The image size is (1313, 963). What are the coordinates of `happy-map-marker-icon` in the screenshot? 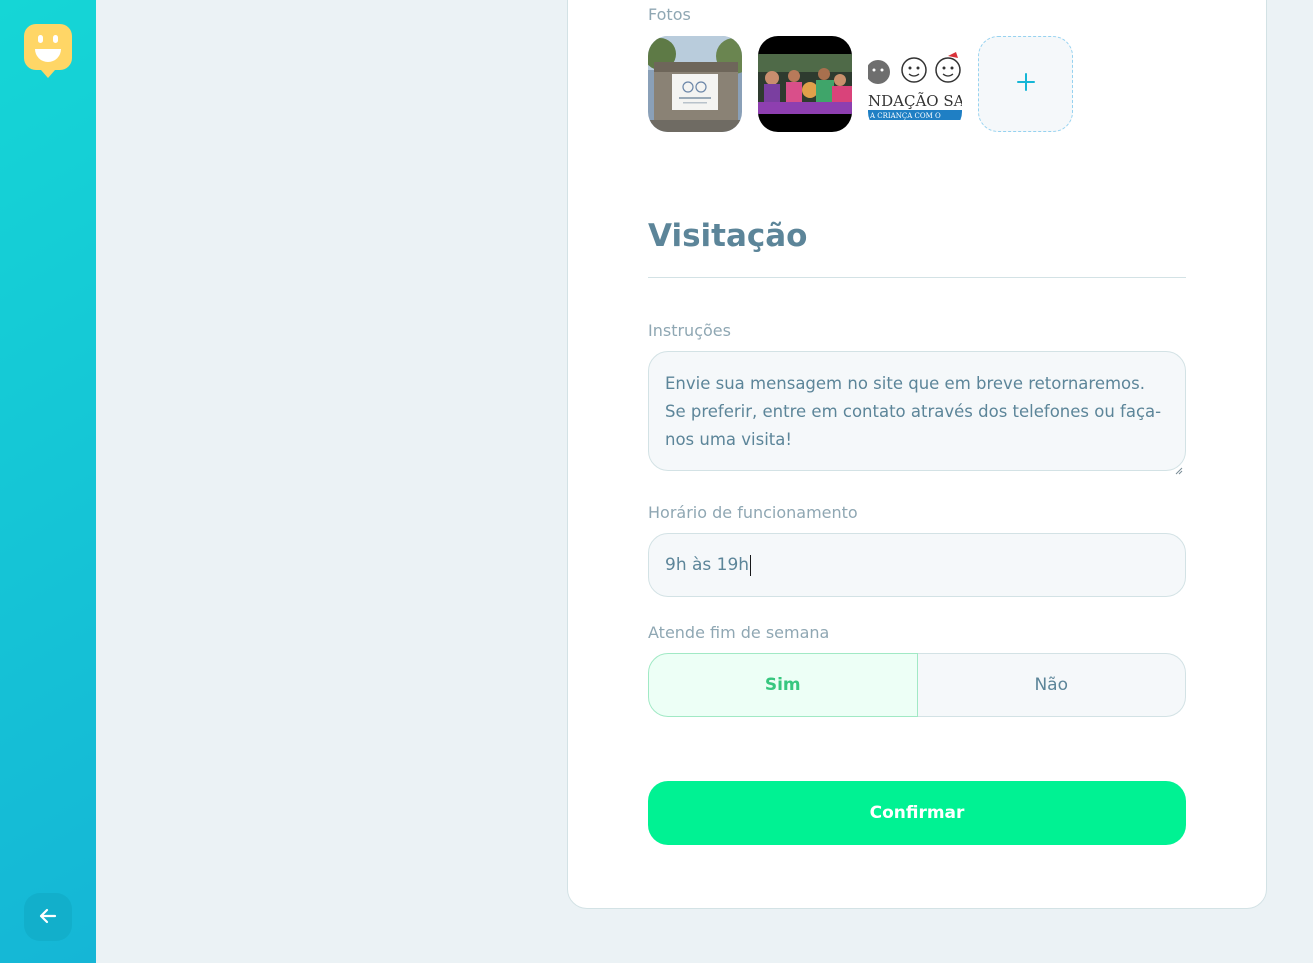 It's located at (48, 51).